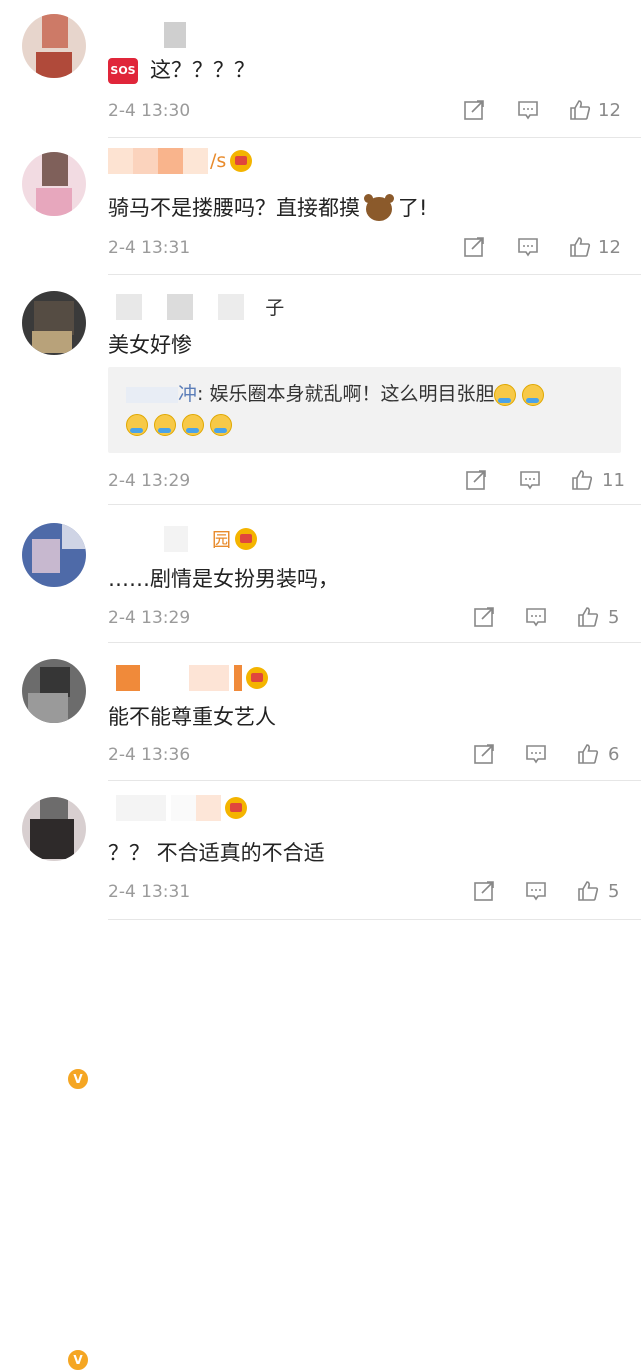 The width and height of the screenshot is (641, 1372). I want to click on username: /s, so click(180, 163).